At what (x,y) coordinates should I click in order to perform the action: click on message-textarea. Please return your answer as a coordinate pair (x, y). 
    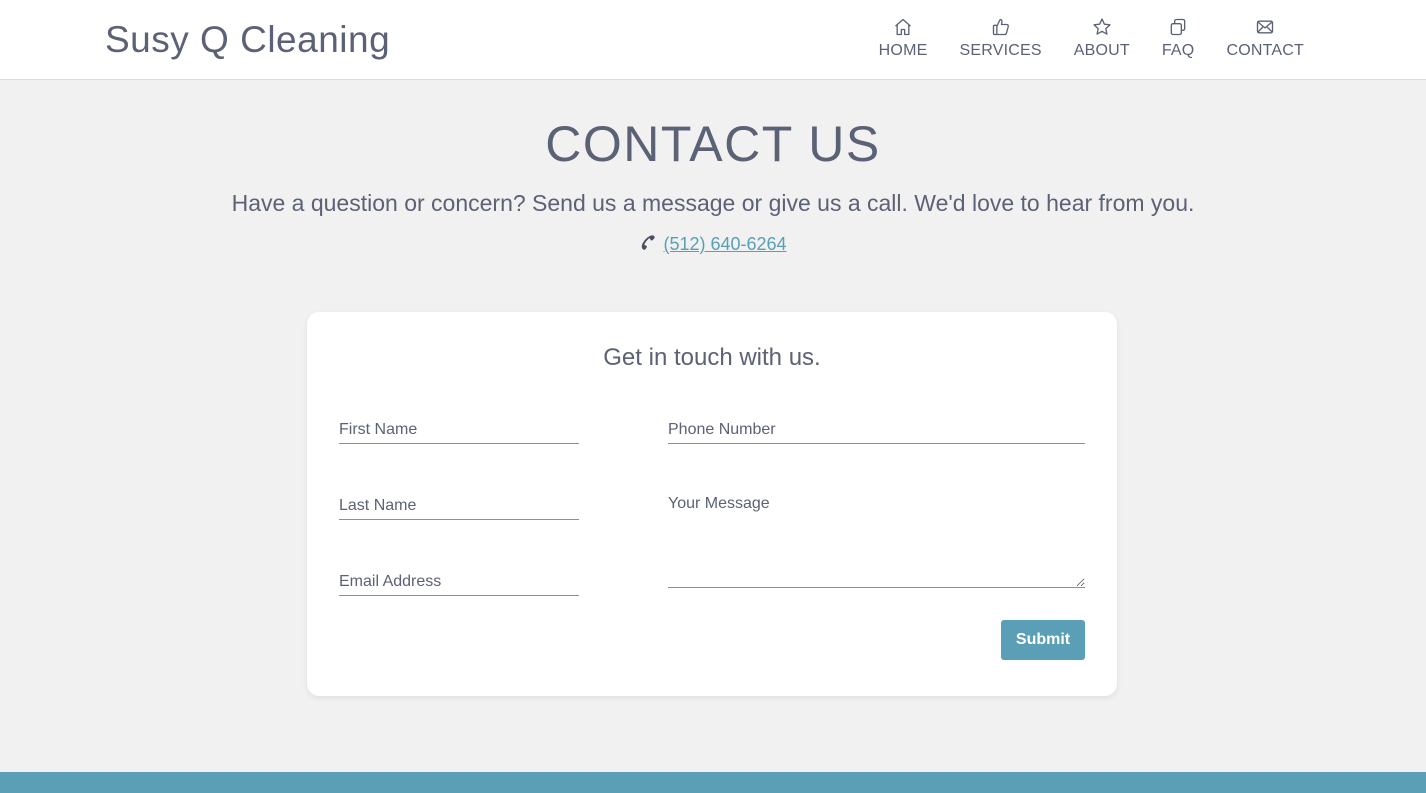
    Looking at the image, I should click on (876, 540).